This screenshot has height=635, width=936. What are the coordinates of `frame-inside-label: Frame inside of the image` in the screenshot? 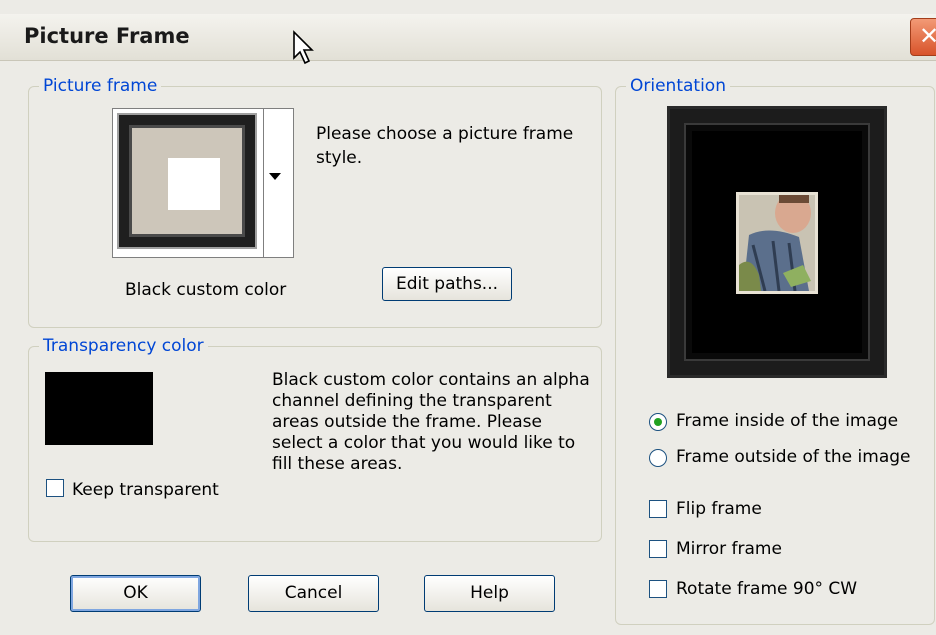 It's located at (787, 421).